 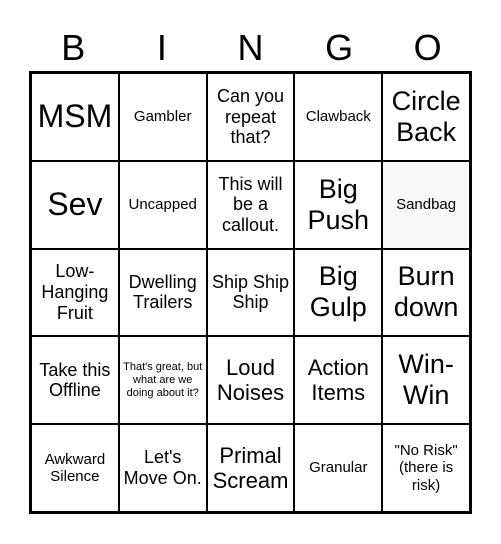 I want to click on bingo-cell-text: Low-Hanging Fruit, so click(x=75, y=292).